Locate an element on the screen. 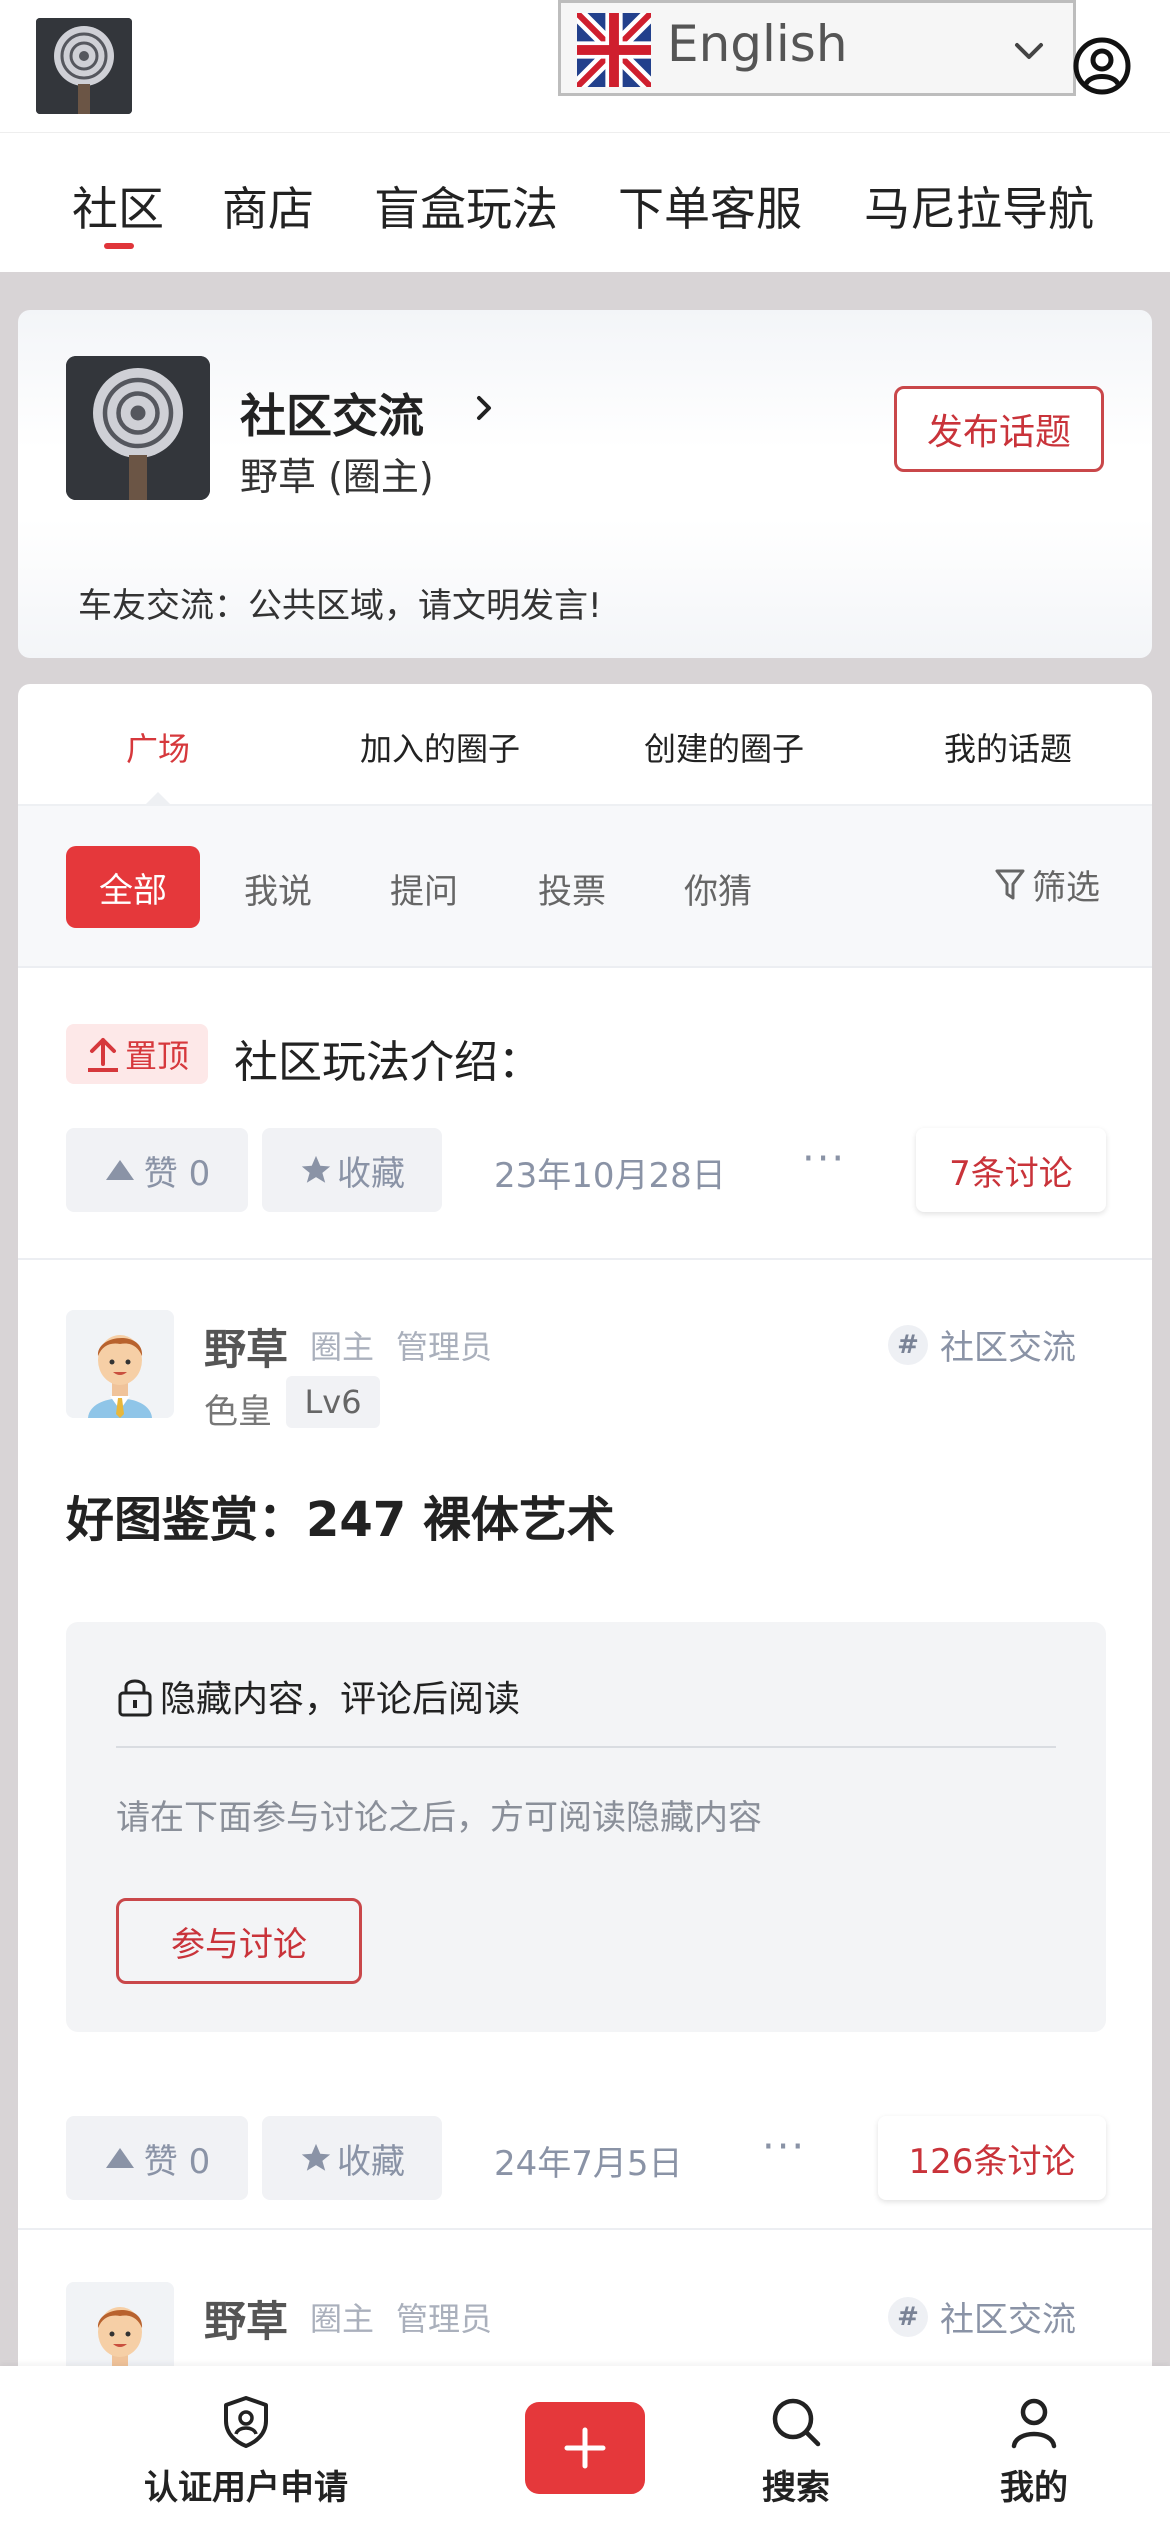 The image size is (1170, 2532). main-nav: 社区 商店 盲盒玩法 下单客服 马尼拉导航 is located at coordinates (585, 202).